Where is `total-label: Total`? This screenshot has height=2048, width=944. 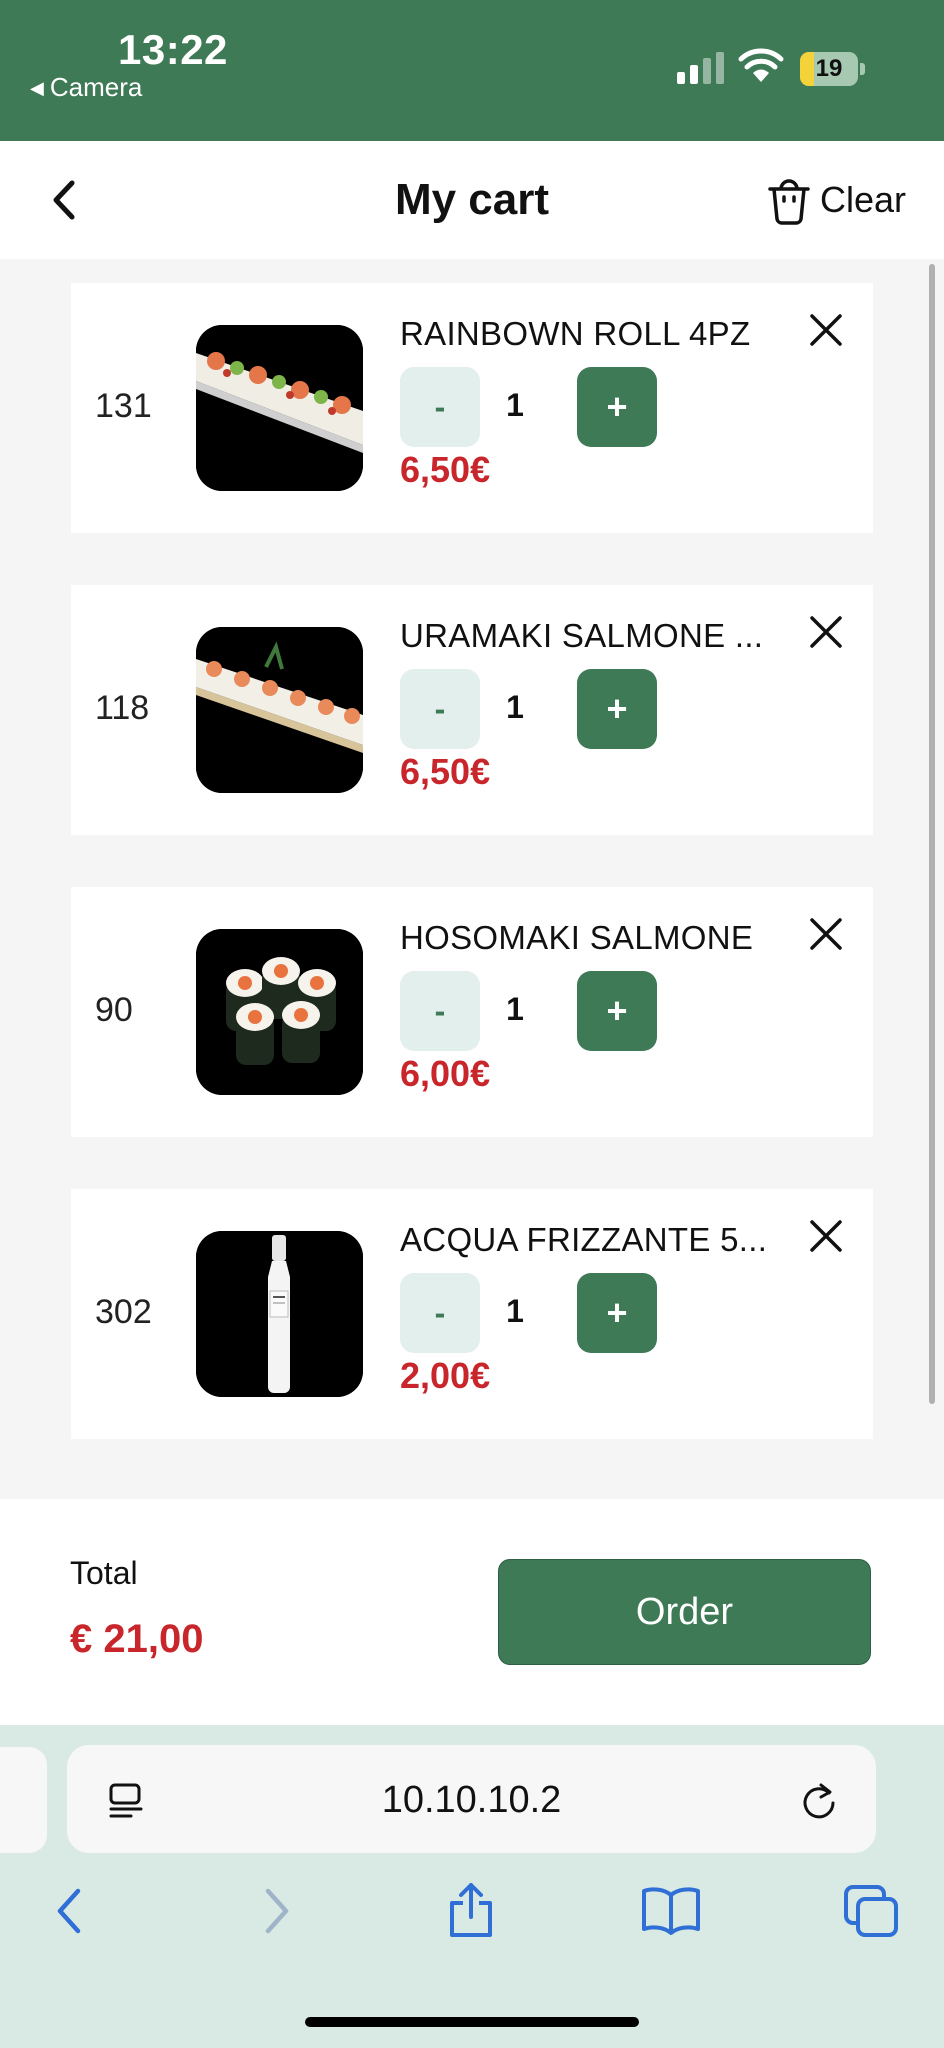 total-label: Total is located at coordinates (104, 1573).